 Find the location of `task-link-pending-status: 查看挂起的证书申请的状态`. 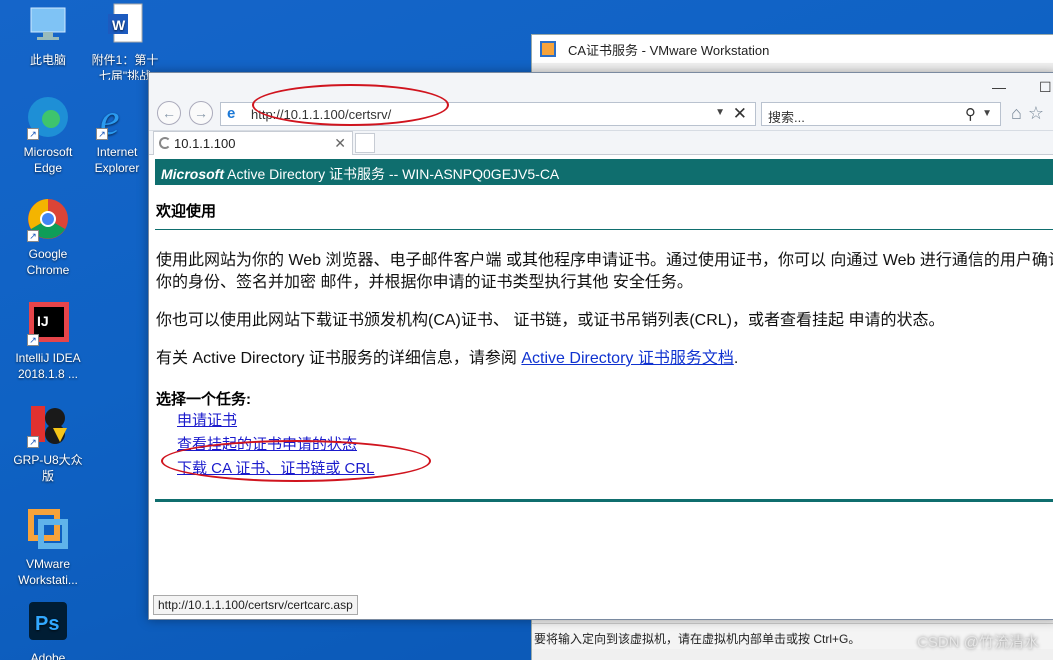

task-link-pending-status: 查看挂起的证书申请的状态 is located at coordinates (615, 445).